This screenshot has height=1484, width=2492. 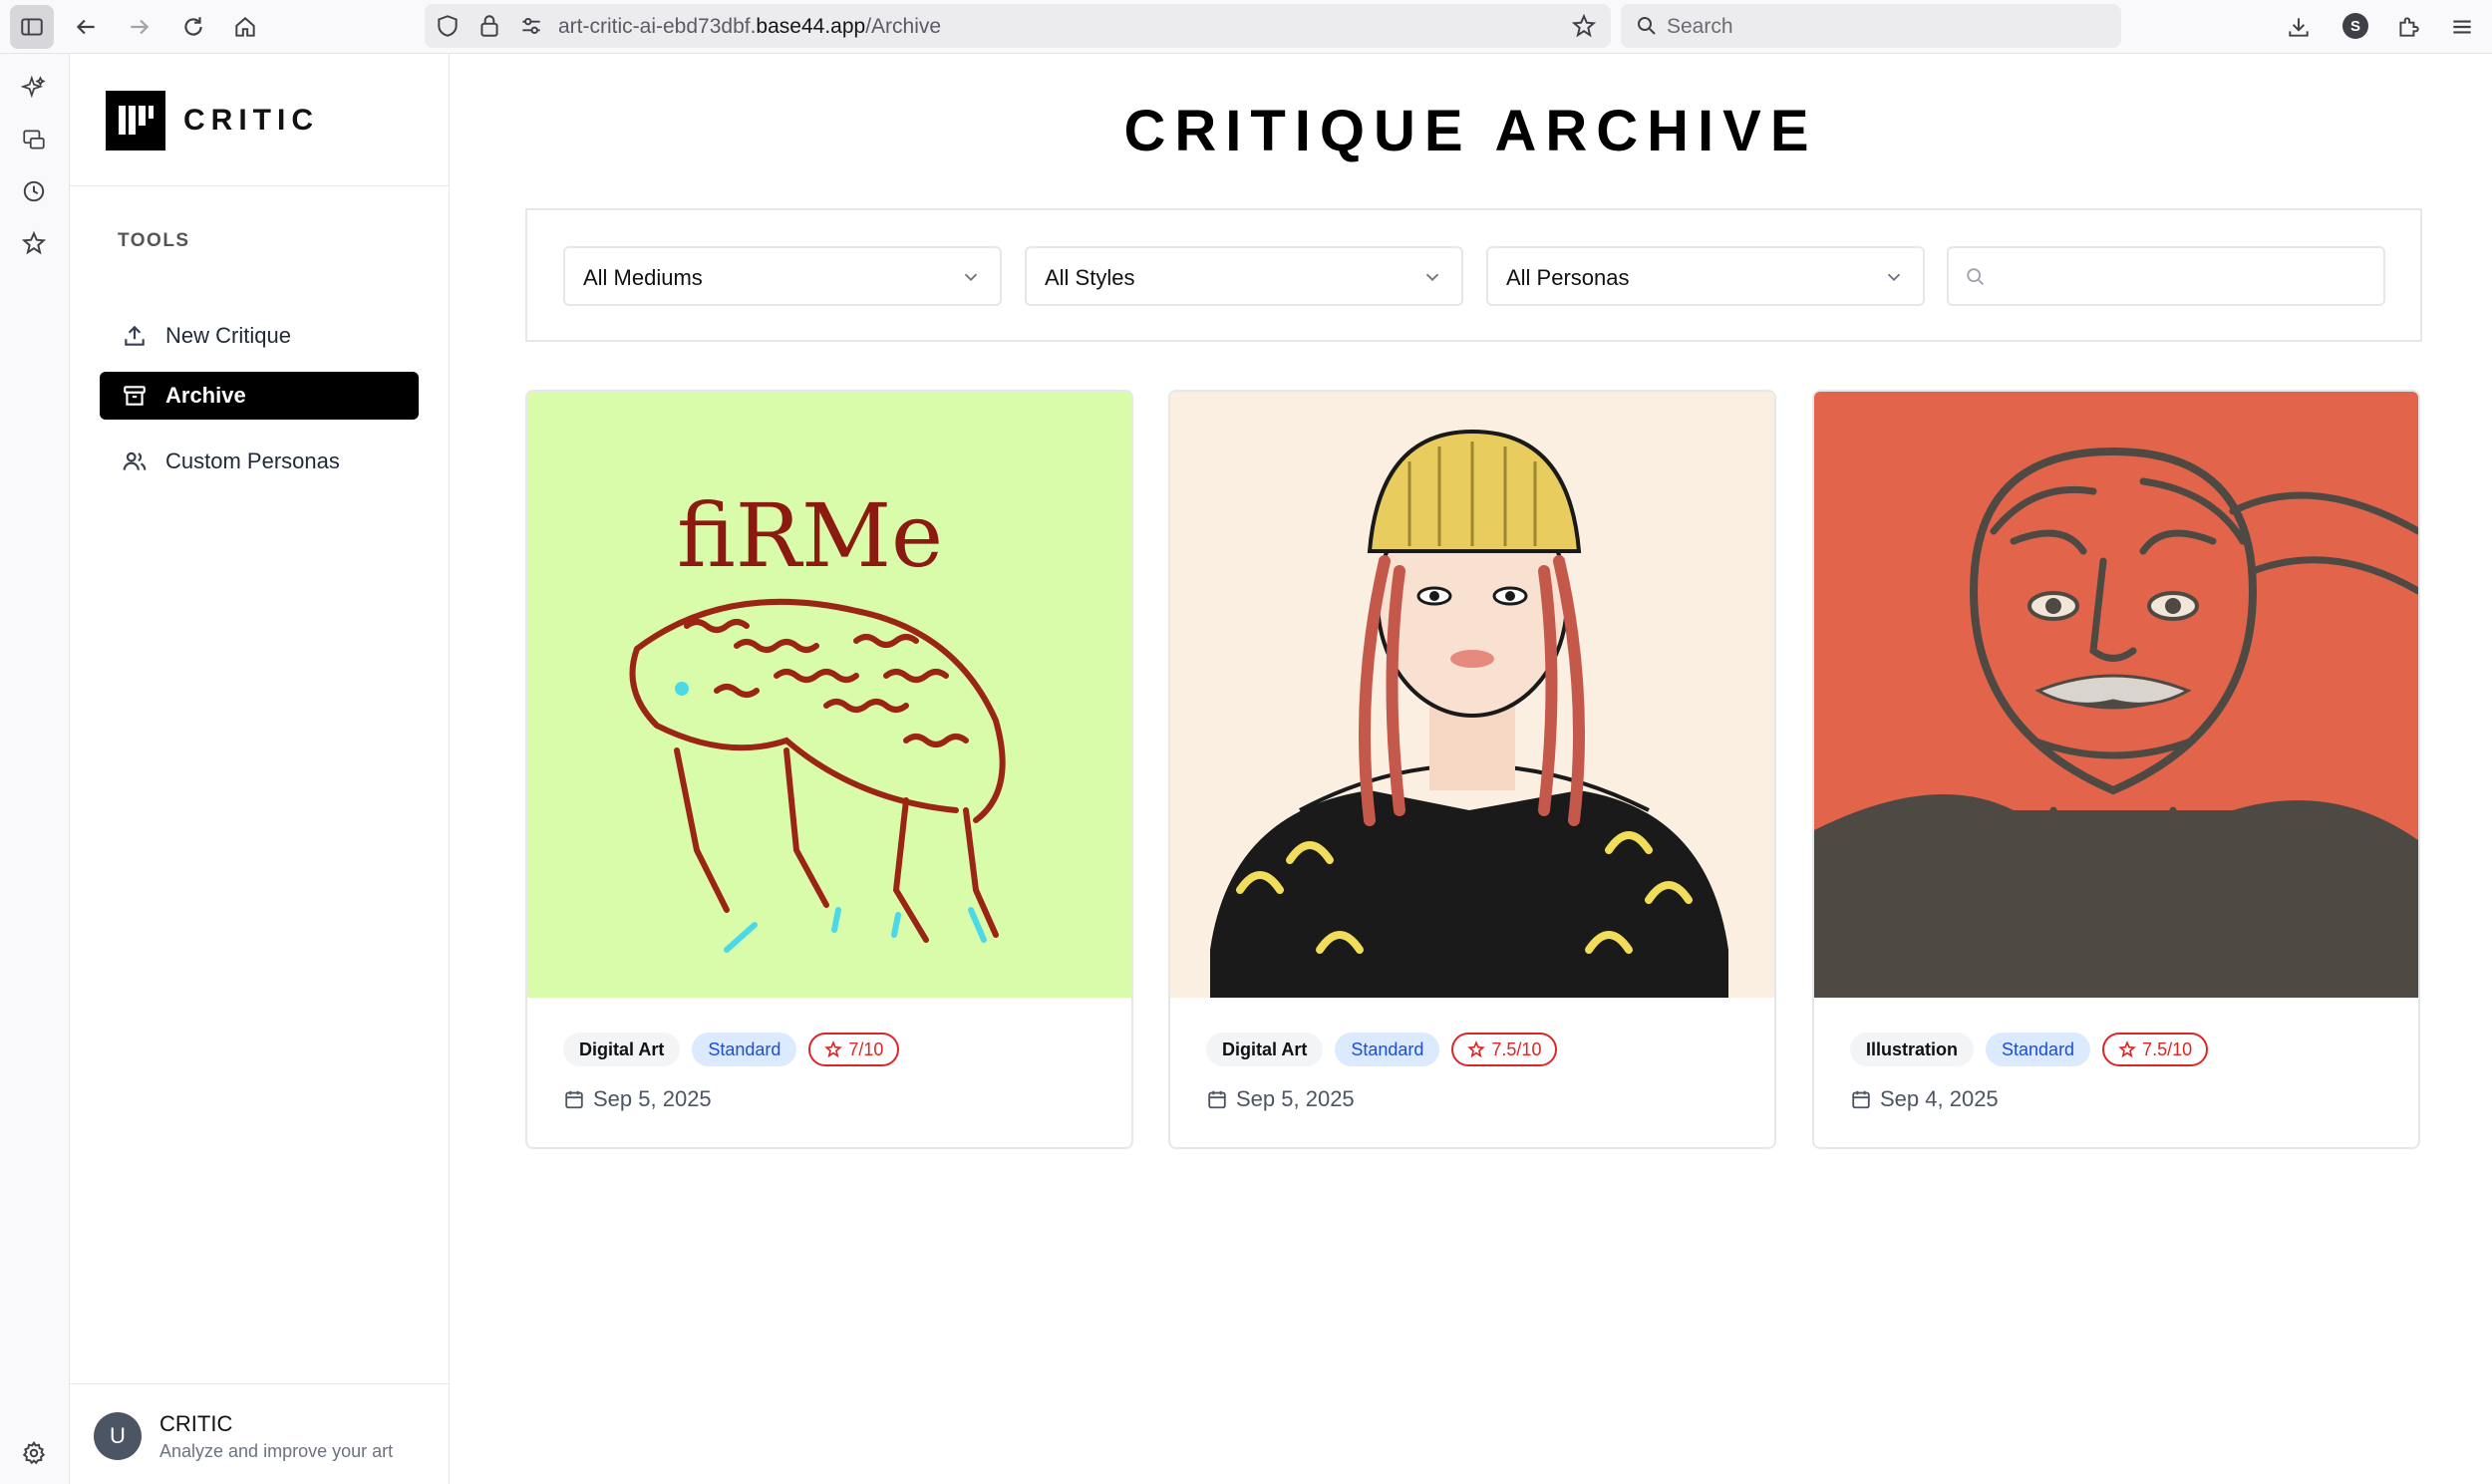 I want to click on medium-filter-select: All Mediums, so click(x=782, y=276).